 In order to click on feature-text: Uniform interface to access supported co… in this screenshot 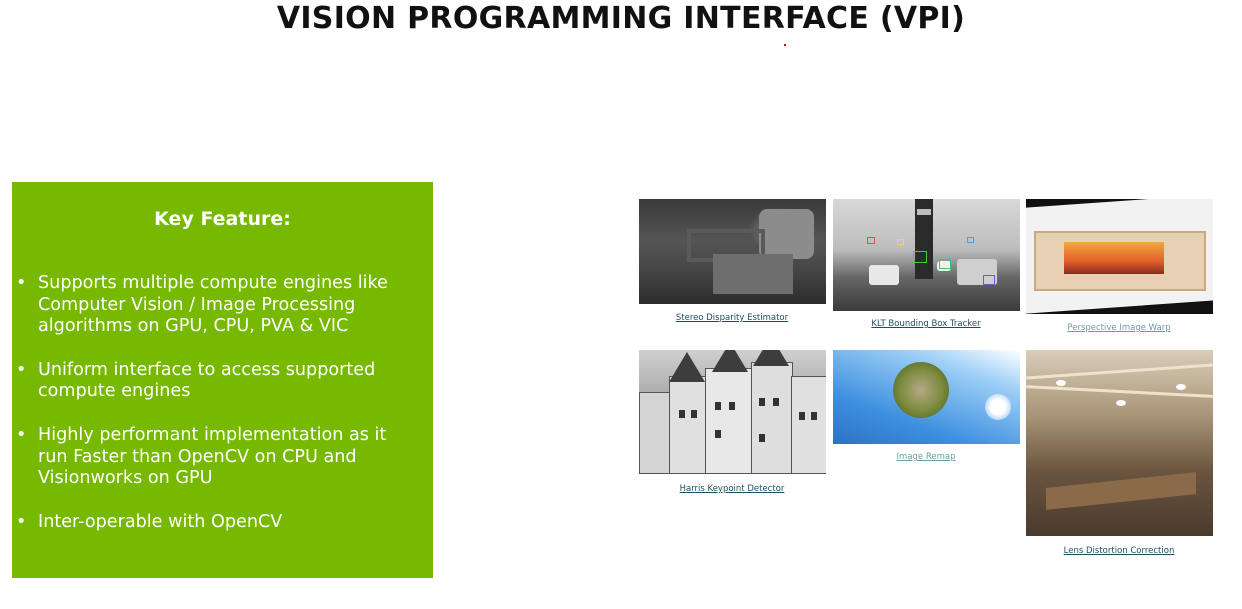, I will do `click(207, 380)`.